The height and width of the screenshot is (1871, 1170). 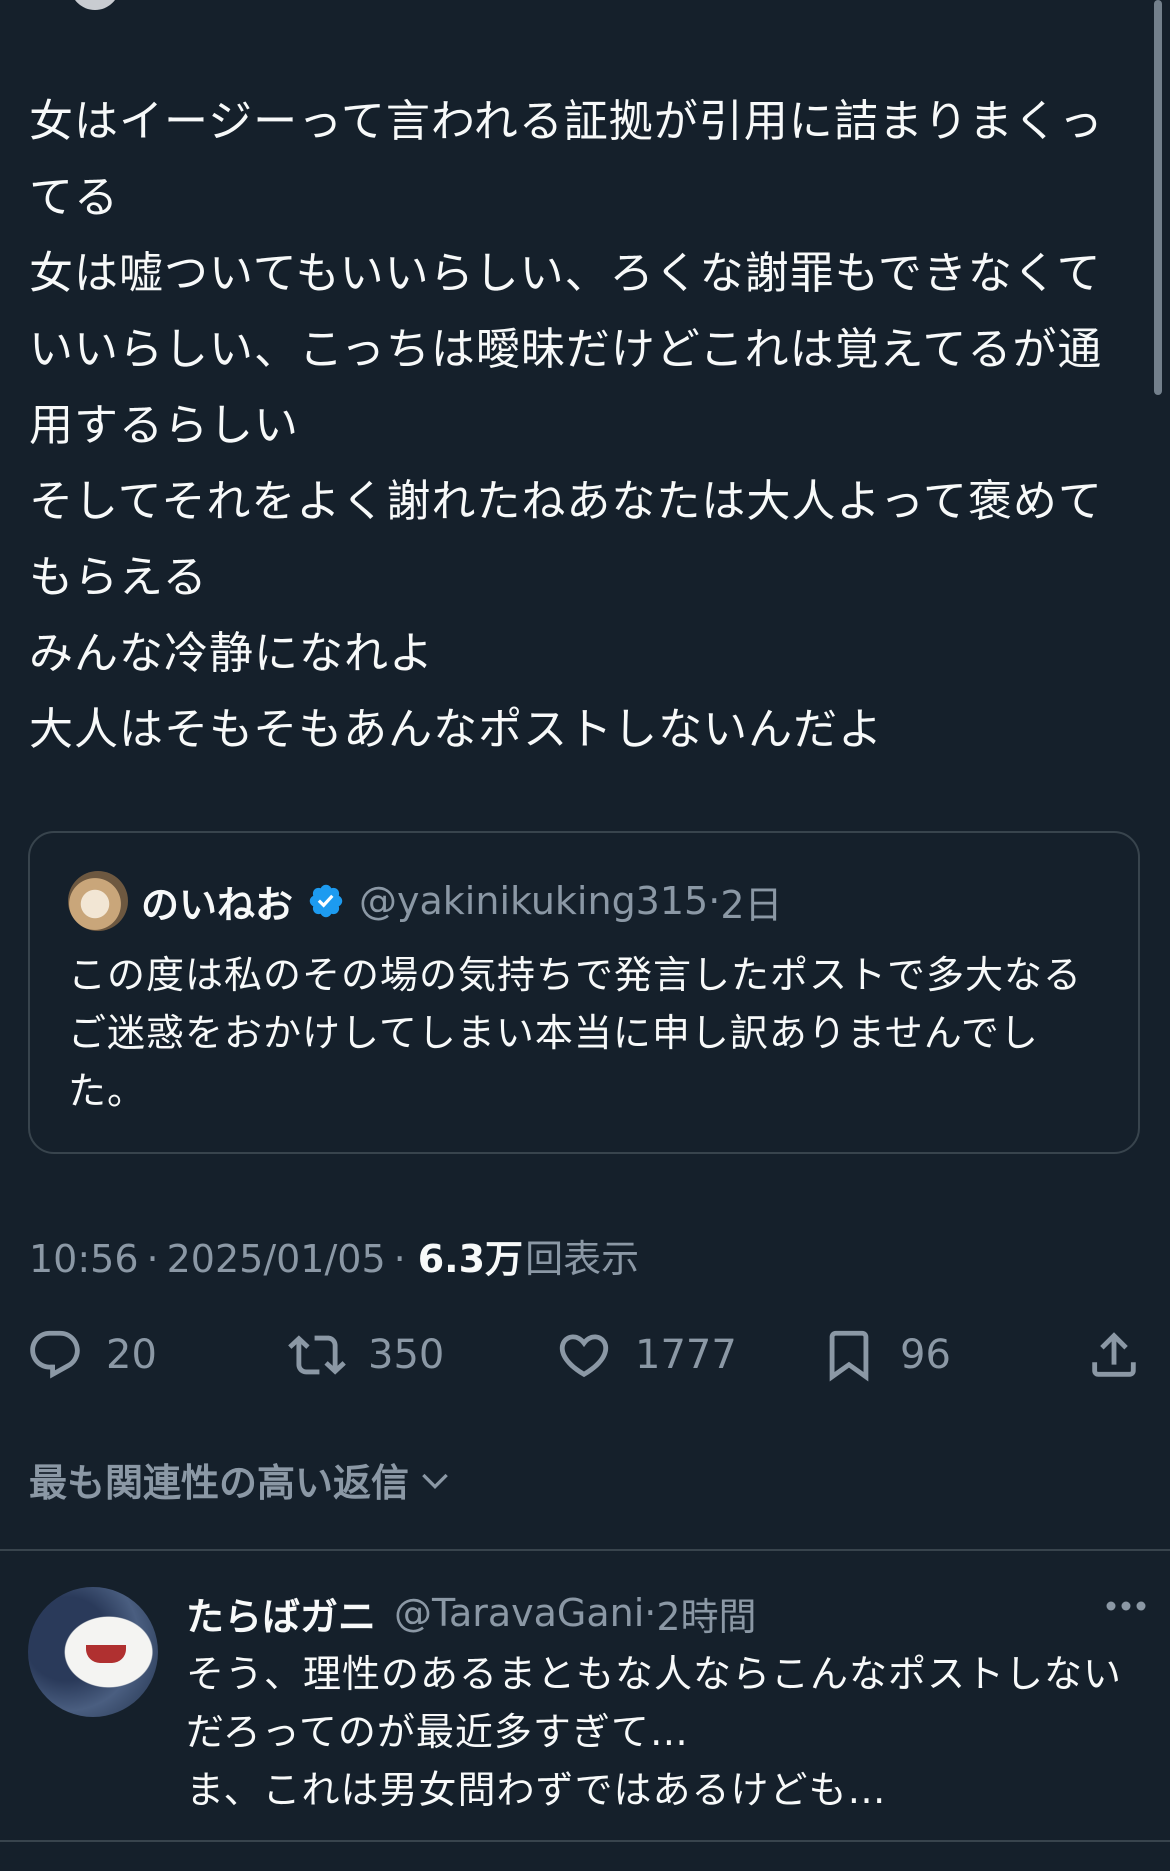 I want to click on views-count: 6.3万, so click(x=470, y=1255).